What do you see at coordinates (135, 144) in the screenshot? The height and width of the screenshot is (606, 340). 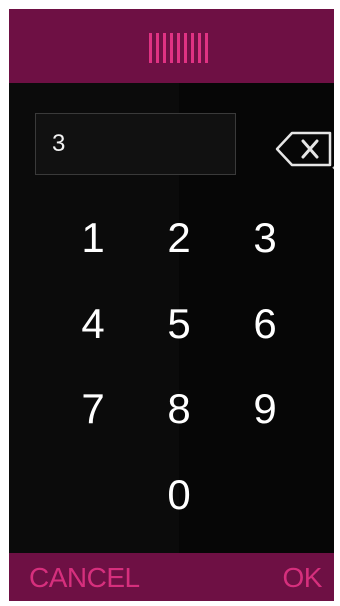 I see `number-input-field: 3` at bounding box center [135, 144].